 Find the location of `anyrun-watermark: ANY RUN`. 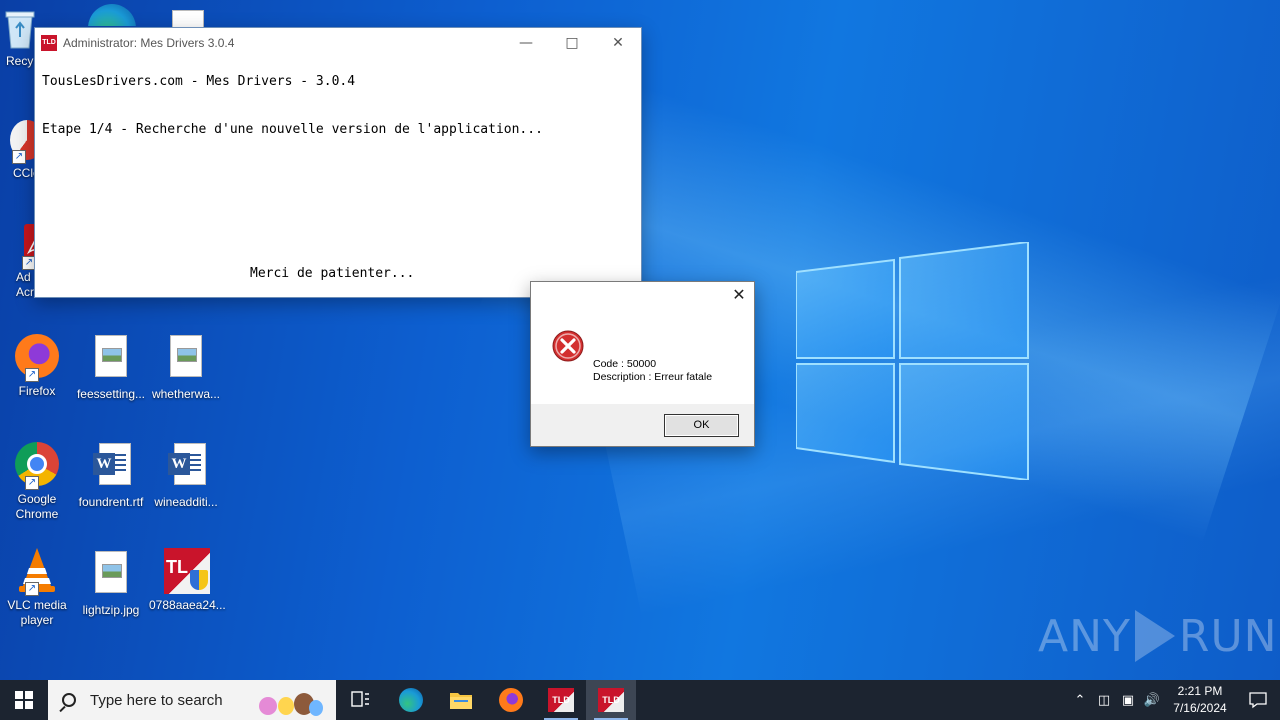

anyrun-watermark: ANY RUN is located at coordinates (1158, 636).